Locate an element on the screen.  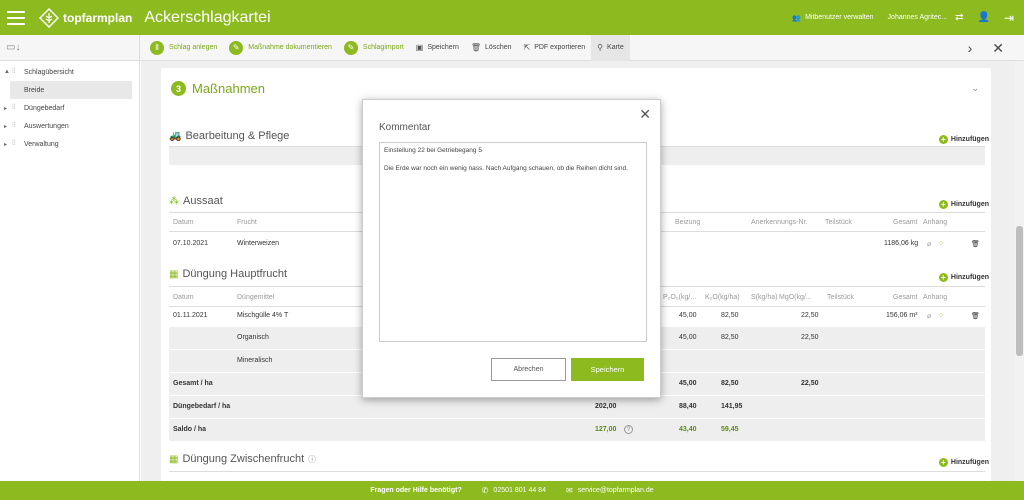
save-button: ▣ Speichern is located at coordinates (437, 48).